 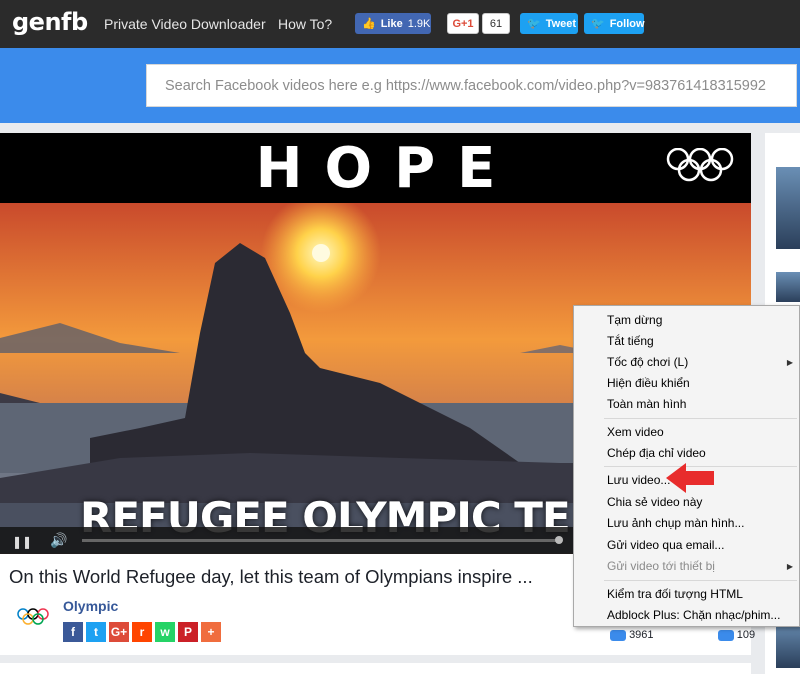 I want to click on context-menu-item: Chép địa chỉ video, so click(x=656, y=453).